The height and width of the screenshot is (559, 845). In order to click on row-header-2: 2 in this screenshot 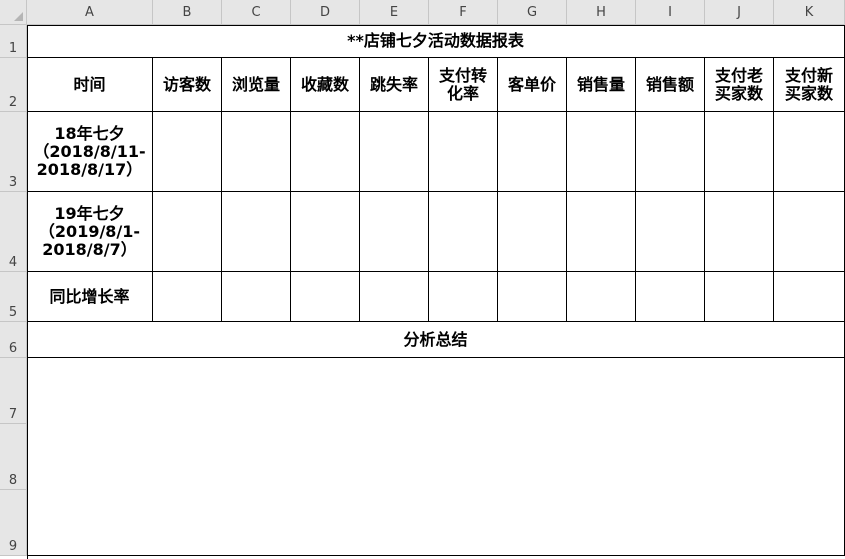, I will do `click(13, 85)`.